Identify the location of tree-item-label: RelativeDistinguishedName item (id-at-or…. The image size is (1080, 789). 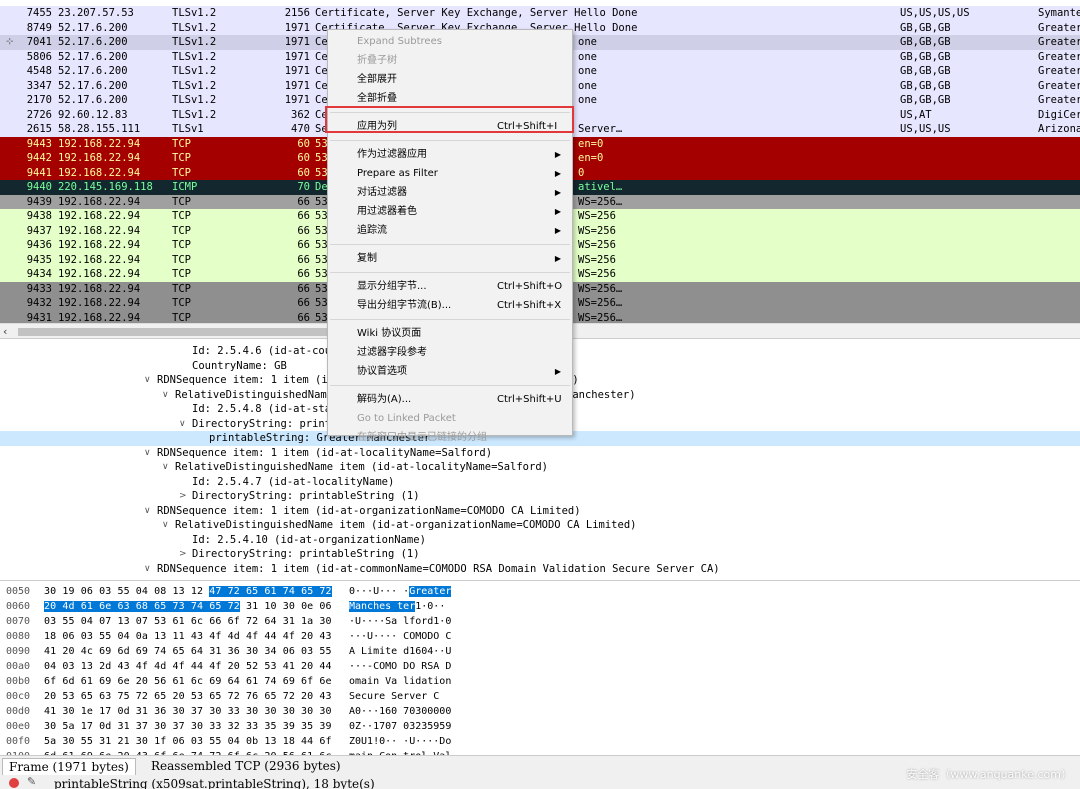
(406, 525).